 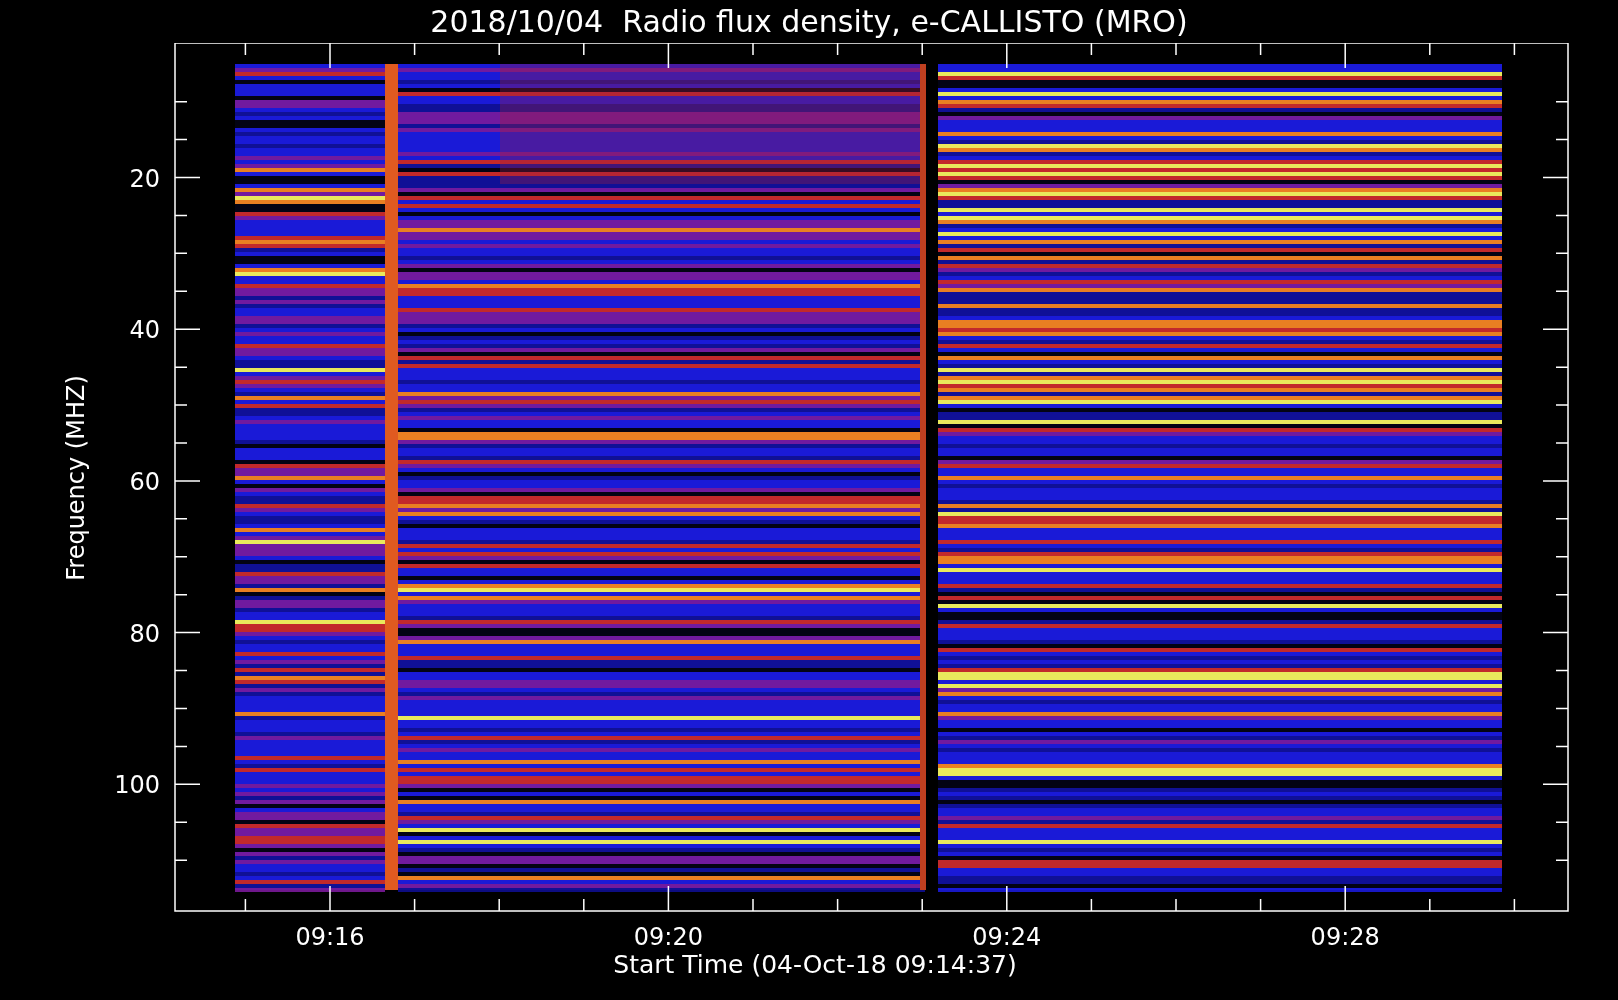 What do you see at coordinates (144, 481) in the screenshot?
I see `tick-label: 60` at bounding box center [144, 481].